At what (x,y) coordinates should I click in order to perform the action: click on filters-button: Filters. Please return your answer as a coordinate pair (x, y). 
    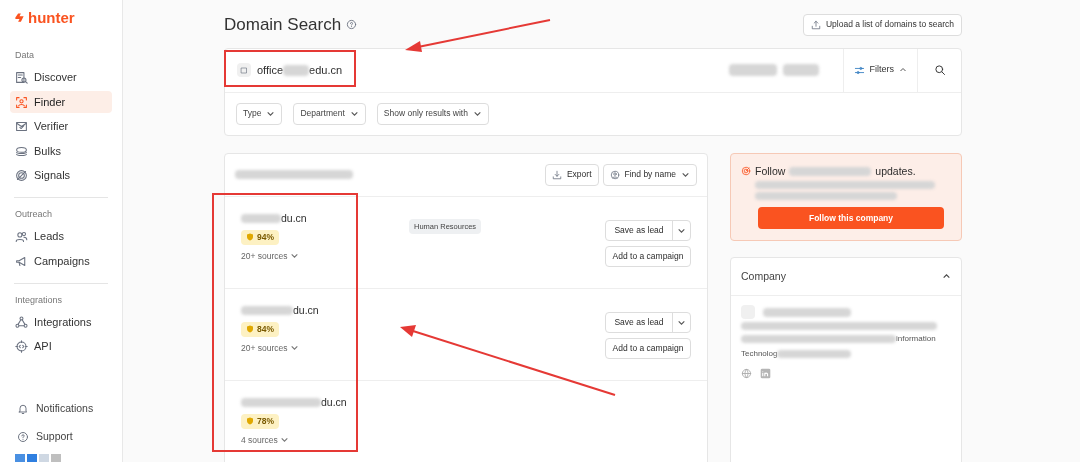
    Looking at the image, I should click on (879, 70).